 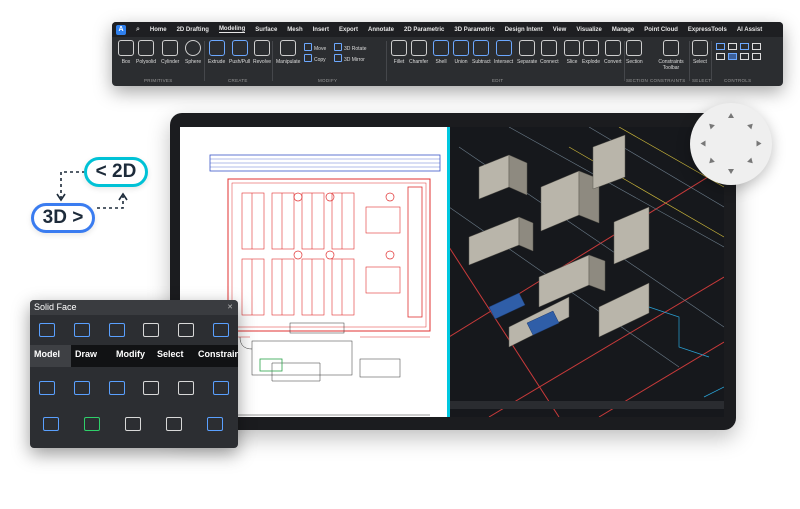 I want to click on section-button: Section, so click(x=634, y=52).